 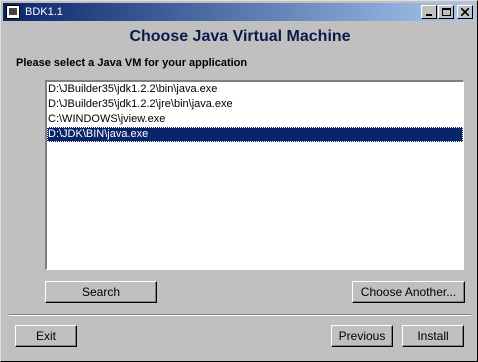 I want to click on list-item-selected: D:\JDK\BIN\java.exe, so click(x=255, y=134).